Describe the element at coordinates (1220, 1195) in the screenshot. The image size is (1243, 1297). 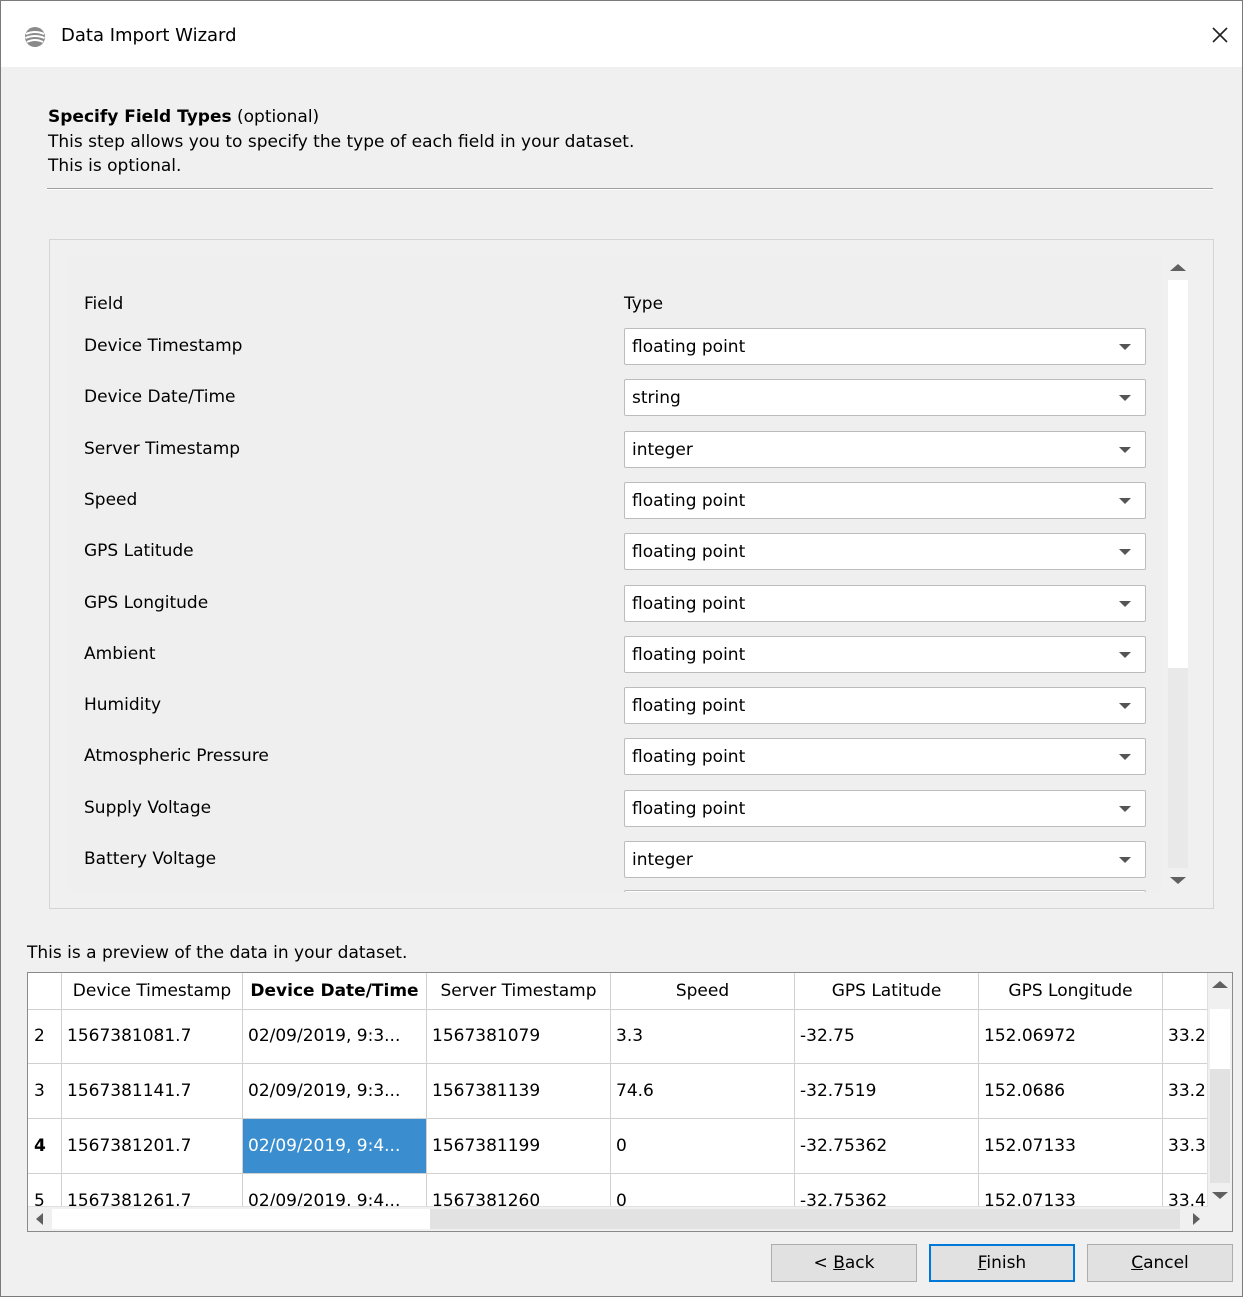
I see `grid-scroll-down-icon` at that location.